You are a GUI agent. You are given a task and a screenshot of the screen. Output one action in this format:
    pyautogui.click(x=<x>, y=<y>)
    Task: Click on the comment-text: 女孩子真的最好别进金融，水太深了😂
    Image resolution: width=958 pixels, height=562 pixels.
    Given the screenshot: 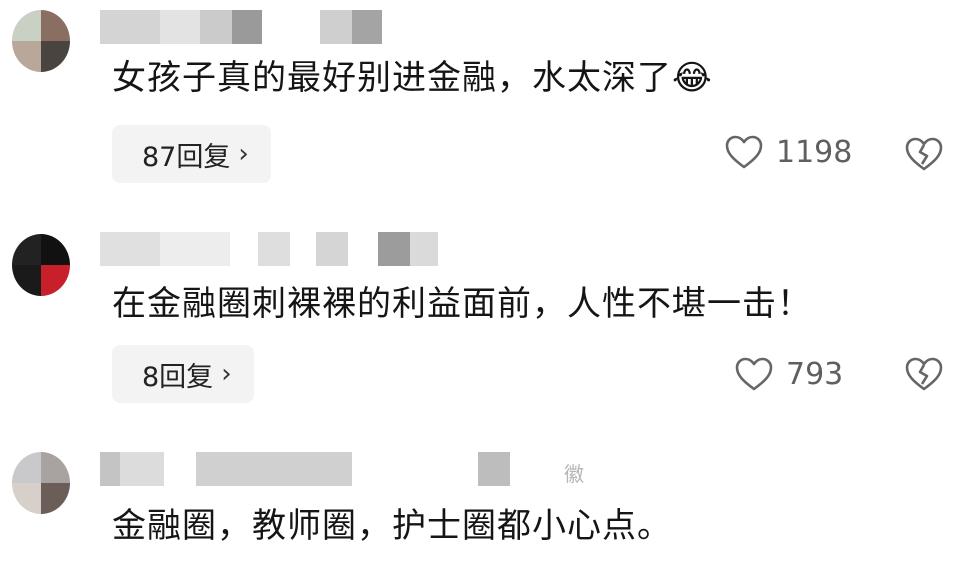 What is the action you would take?
    pyautogui.click(x=412, y=78)
    